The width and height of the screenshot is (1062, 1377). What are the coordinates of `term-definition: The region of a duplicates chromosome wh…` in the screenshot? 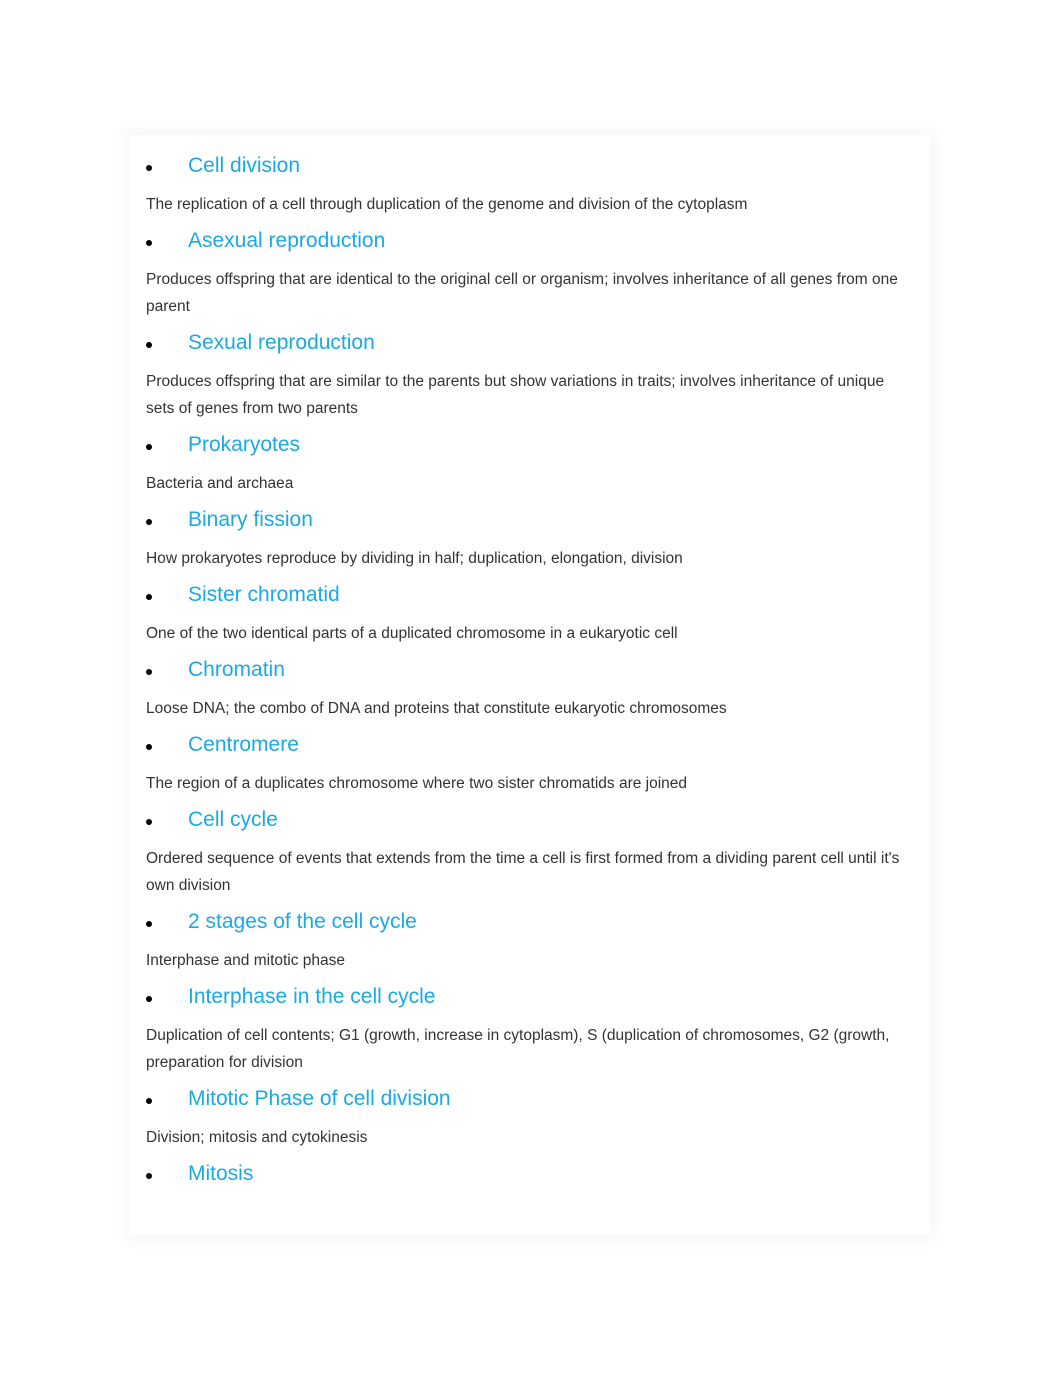 It's located at (417, 783).